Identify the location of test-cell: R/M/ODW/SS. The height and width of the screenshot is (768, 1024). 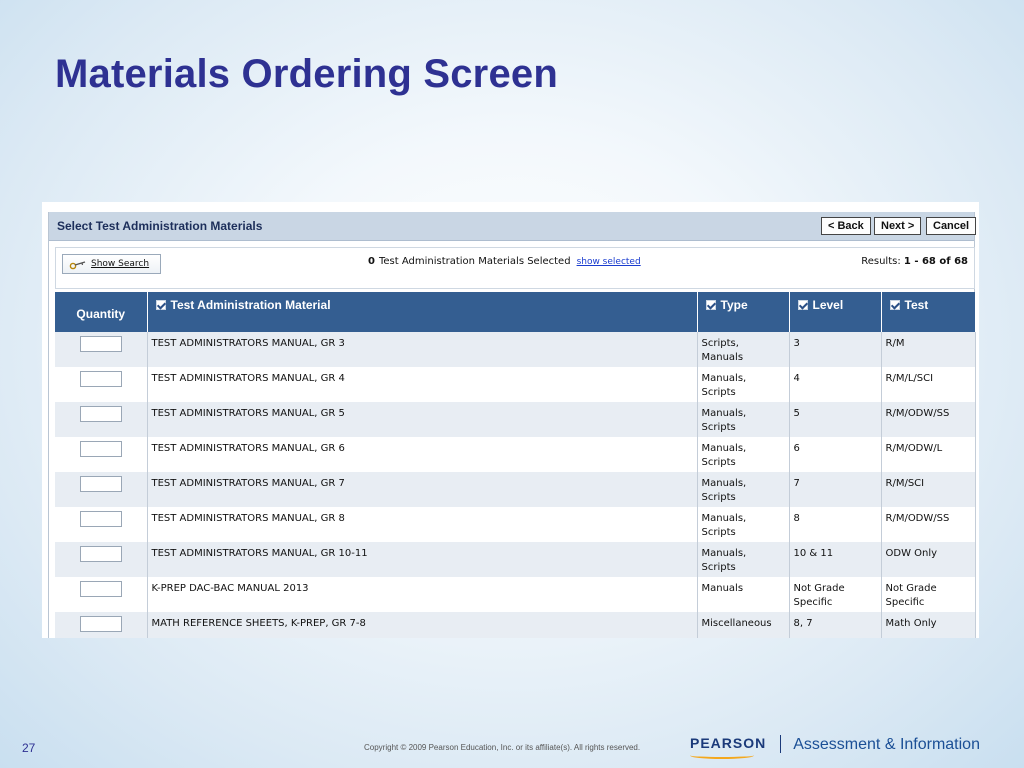
(928, 524).